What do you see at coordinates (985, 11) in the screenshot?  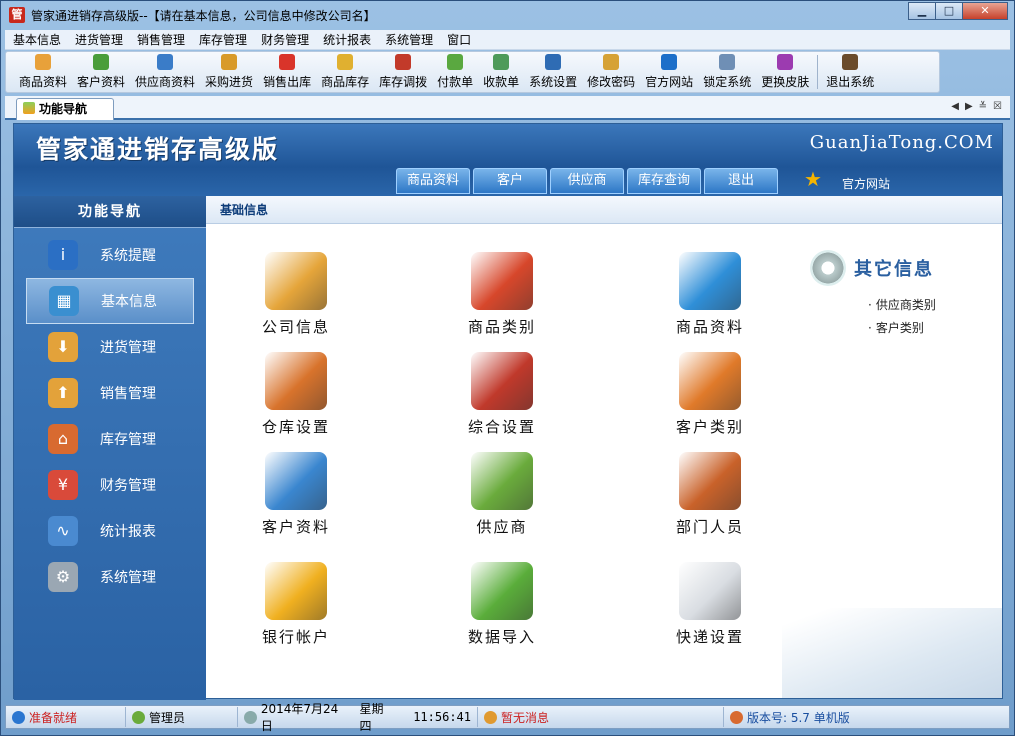 I see `close-button: ✕` at bounding box center [985, 11].